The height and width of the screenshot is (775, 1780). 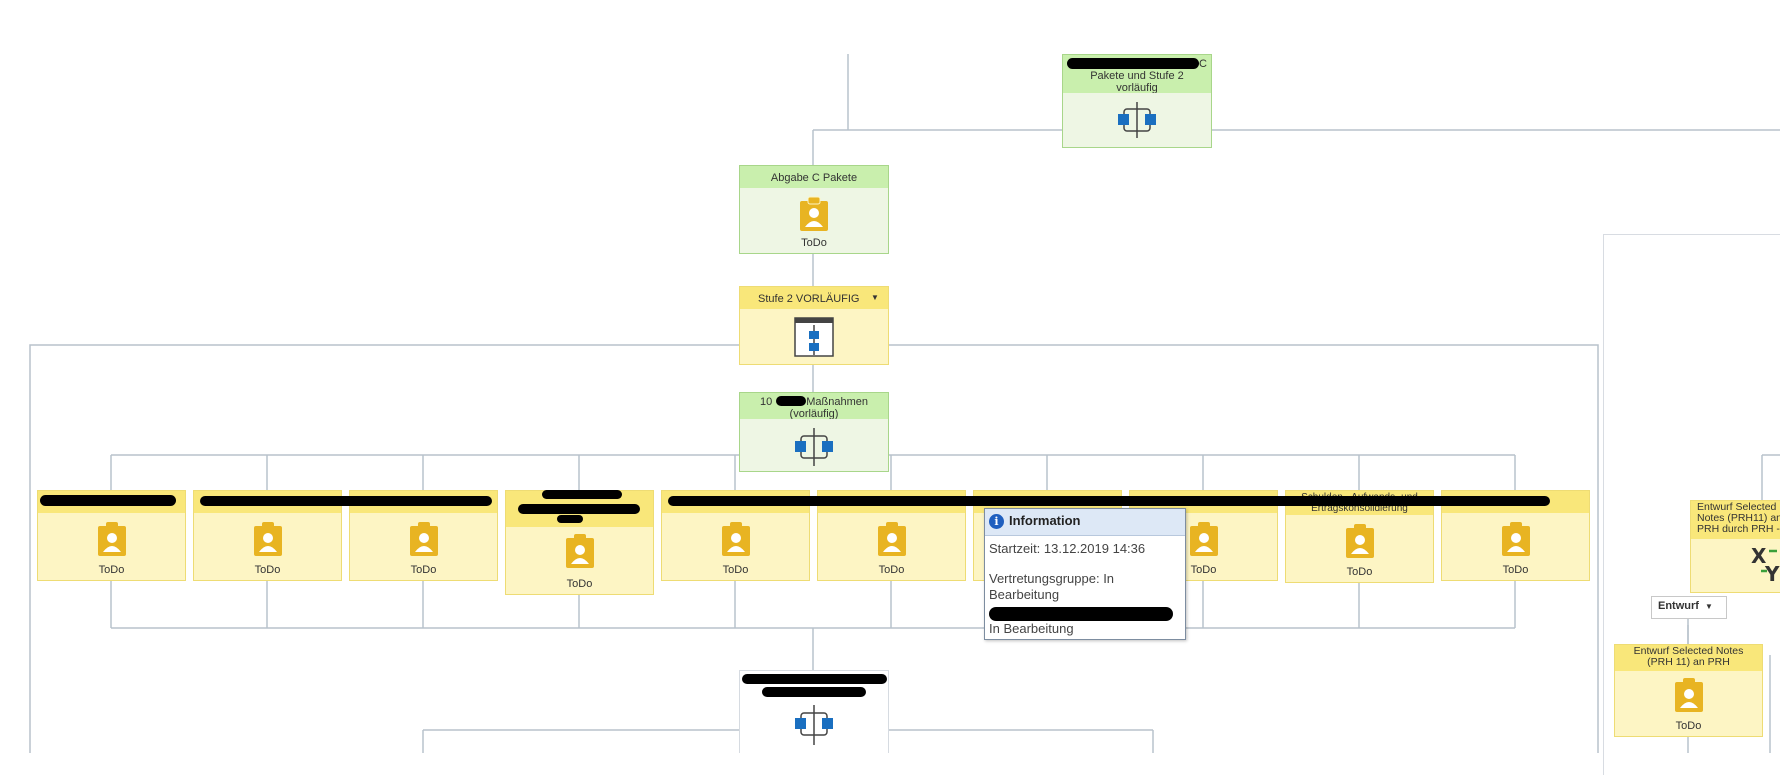 I want to click on abgabe-node-status: ToDo, so click(x=814, y=243).